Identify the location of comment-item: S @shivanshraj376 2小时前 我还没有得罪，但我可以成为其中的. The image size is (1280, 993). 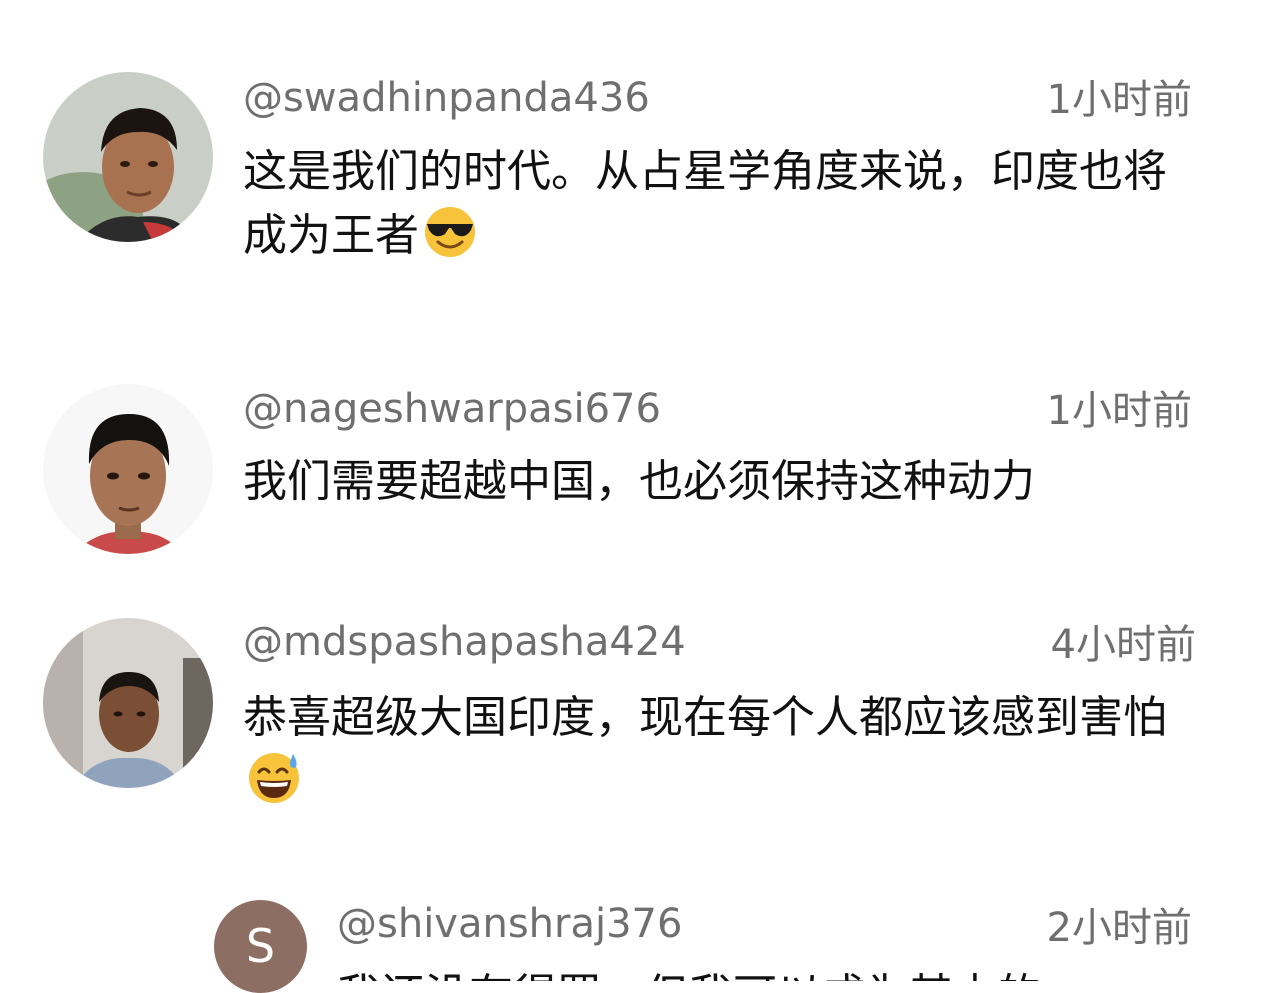
(640, 936).